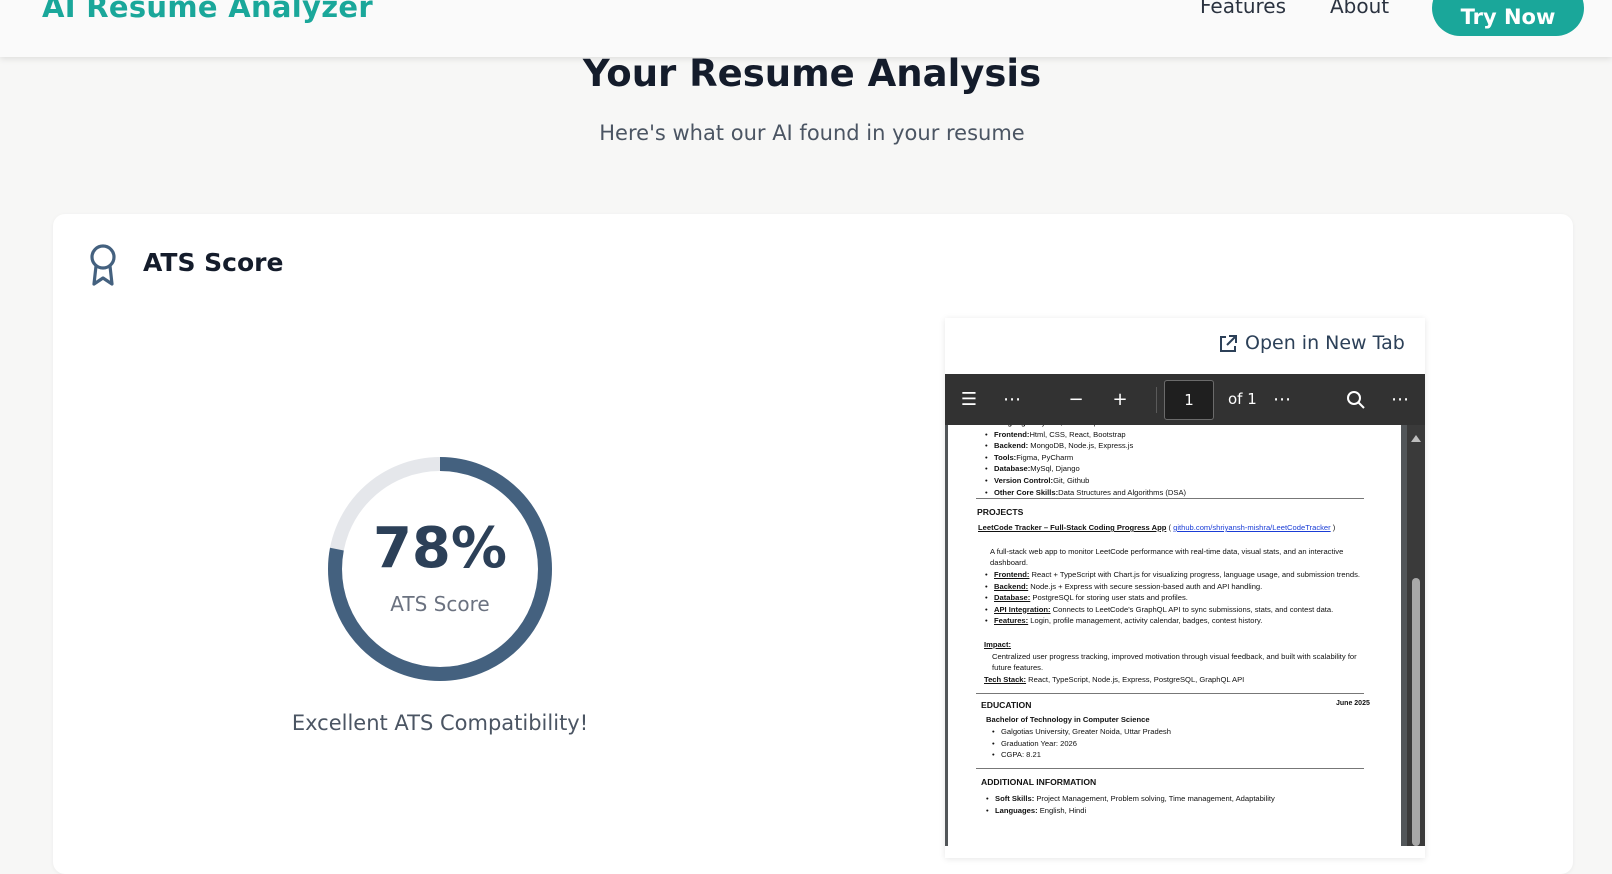  Describe the element at coordinates (1325, 343) in the screenshot. I see `open-in-new-tab-link: Open in New Tab` at that location.